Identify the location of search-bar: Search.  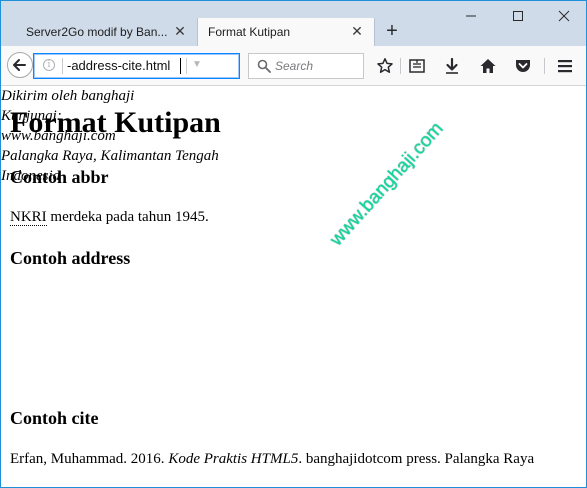
(306, 66).